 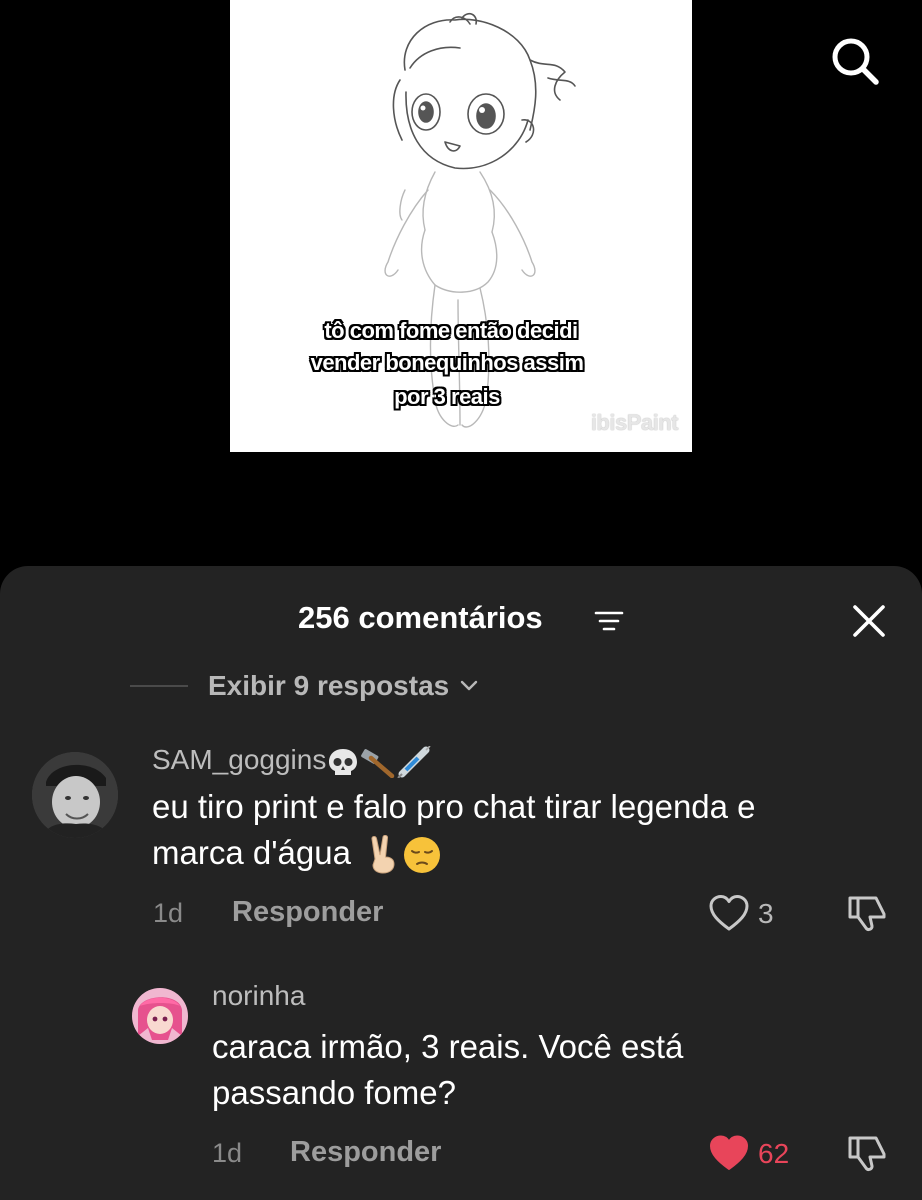 I want to click on replies-divider, so click(x=159, y=686).